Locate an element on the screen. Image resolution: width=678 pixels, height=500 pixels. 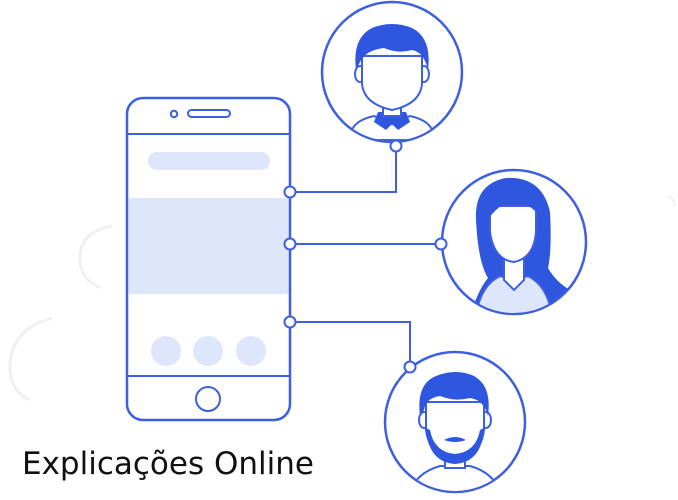
phone-home-button is located at coordinates (208, 399).